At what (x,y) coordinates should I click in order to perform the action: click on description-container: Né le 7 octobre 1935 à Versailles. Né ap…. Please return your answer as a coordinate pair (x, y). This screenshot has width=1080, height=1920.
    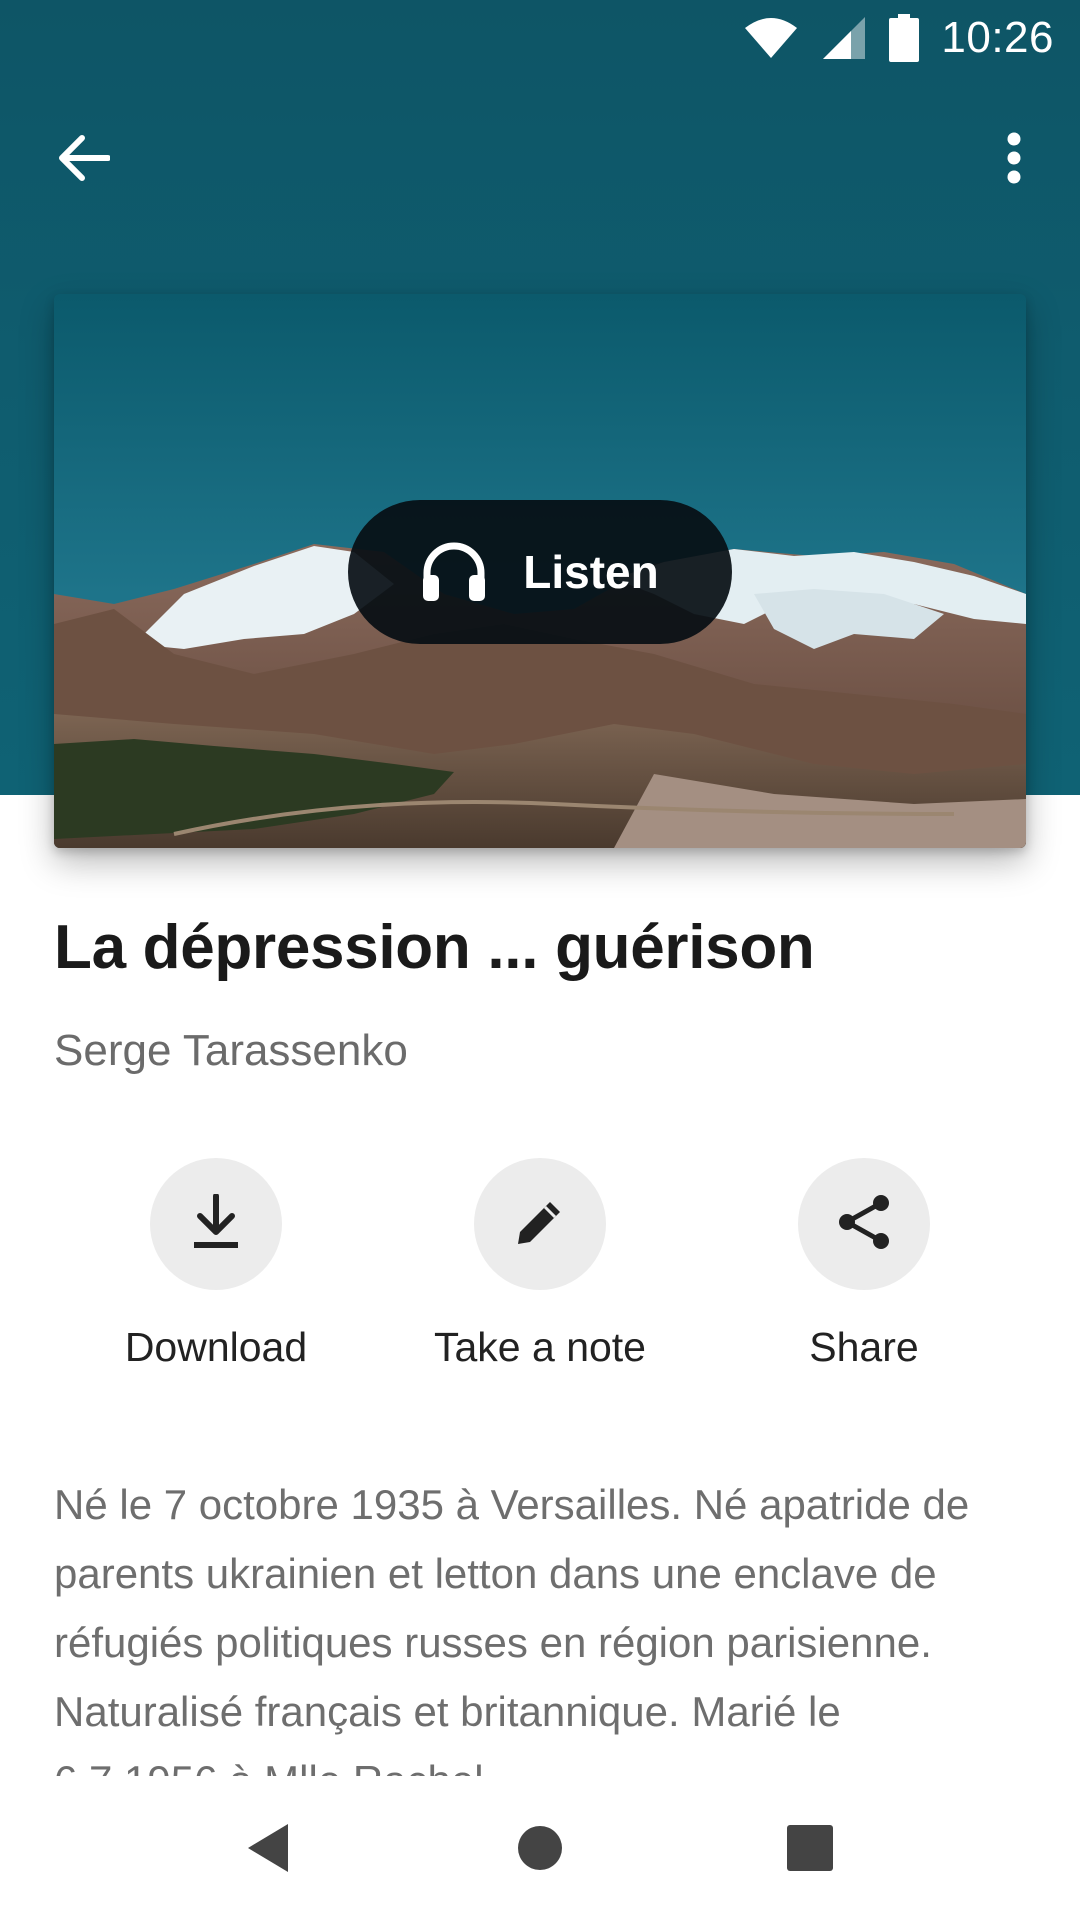
    Looking at the image, I should click on (534, 1623).